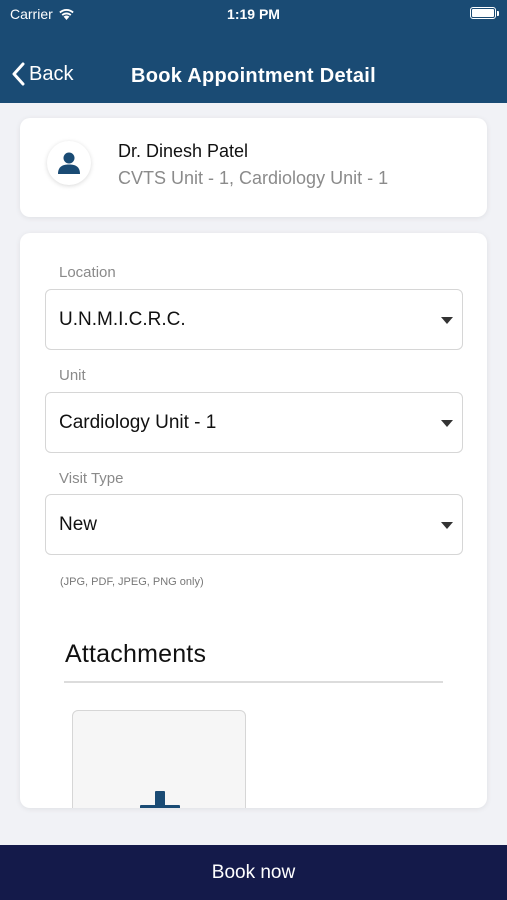  What do you see at coordinates (253, 682) in the screenshot?
I see `attachments-divider` at bounding box center [253, 682].